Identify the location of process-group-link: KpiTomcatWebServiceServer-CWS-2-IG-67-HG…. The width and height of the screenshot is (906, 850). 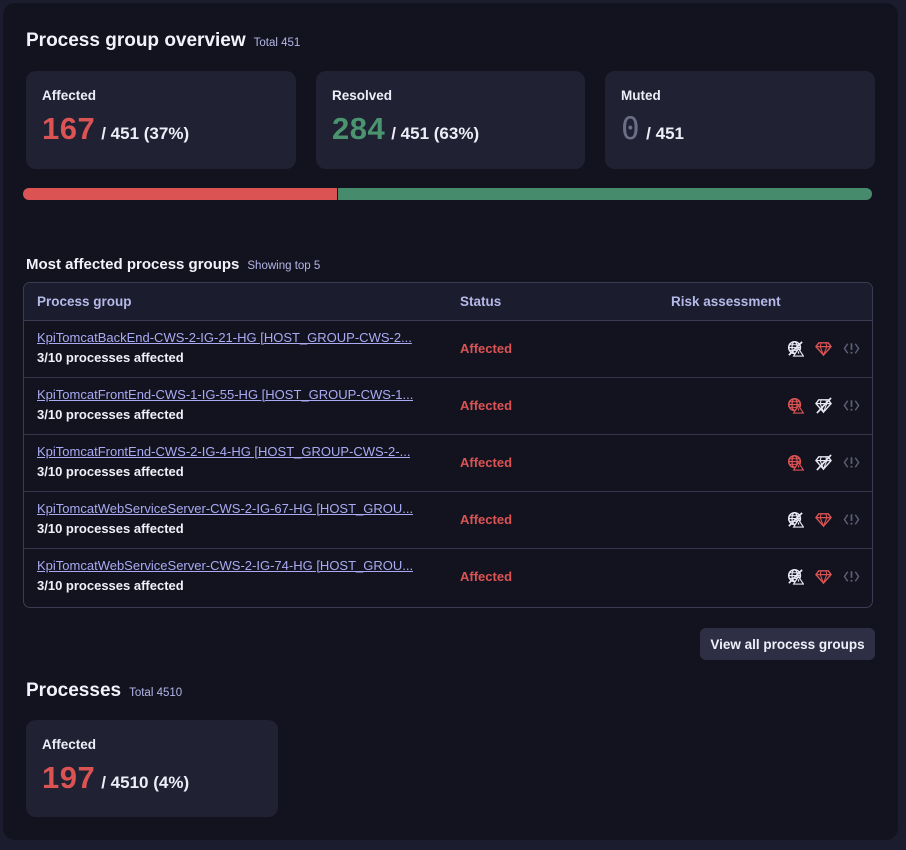
(225, 508).